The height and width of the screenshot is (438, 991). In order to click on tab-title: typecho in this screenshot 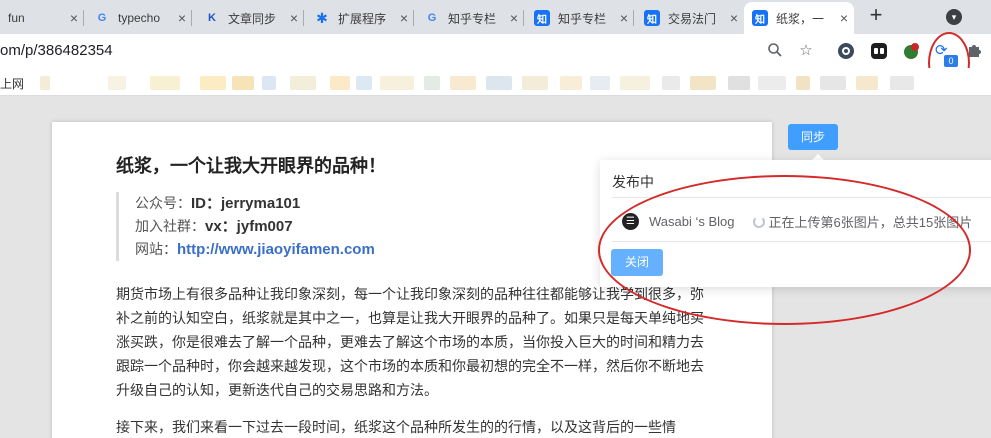, I will do `click(139, 18)`.